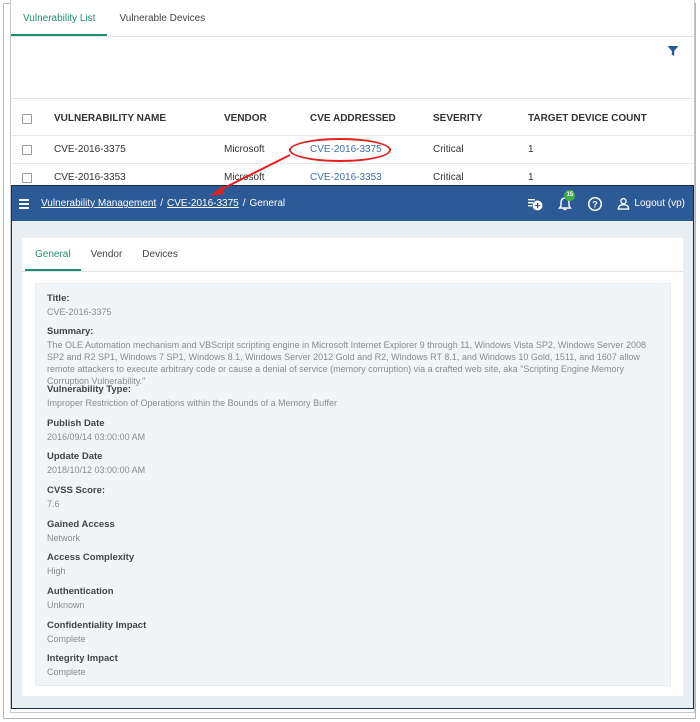 The width and height of the screenshot is (700, 722). What do you see at coordinates (353, 531) in the screenshot?
I see `field-gained-access: Gained Access Network` at bounding box center [353, 531].